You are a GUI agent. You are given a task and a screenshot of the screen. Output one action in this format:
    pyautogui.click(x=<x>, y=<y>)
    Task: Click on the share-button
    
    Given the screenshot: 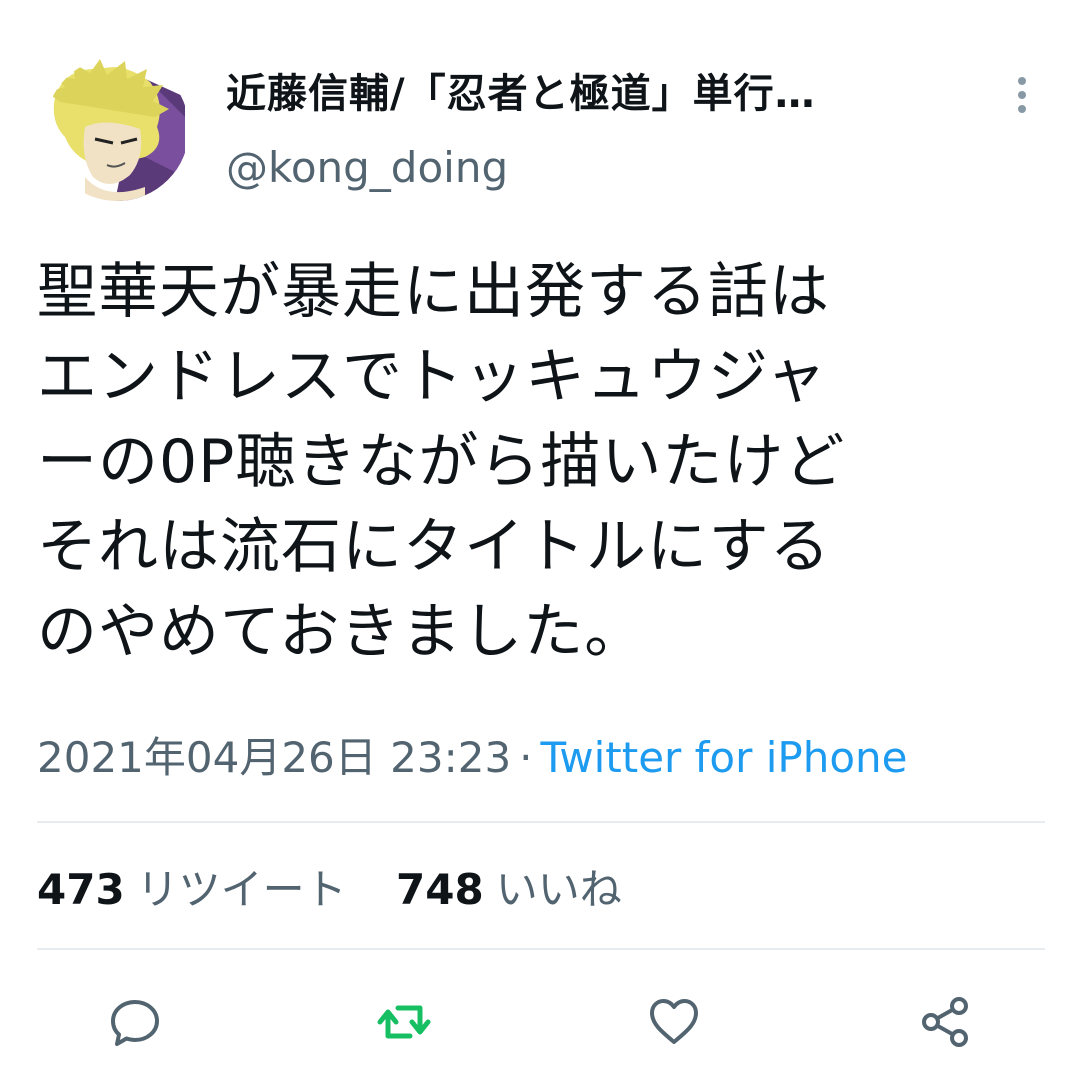 What is the action you would take?
    pyautogui.click(x=945, y=1022)
    